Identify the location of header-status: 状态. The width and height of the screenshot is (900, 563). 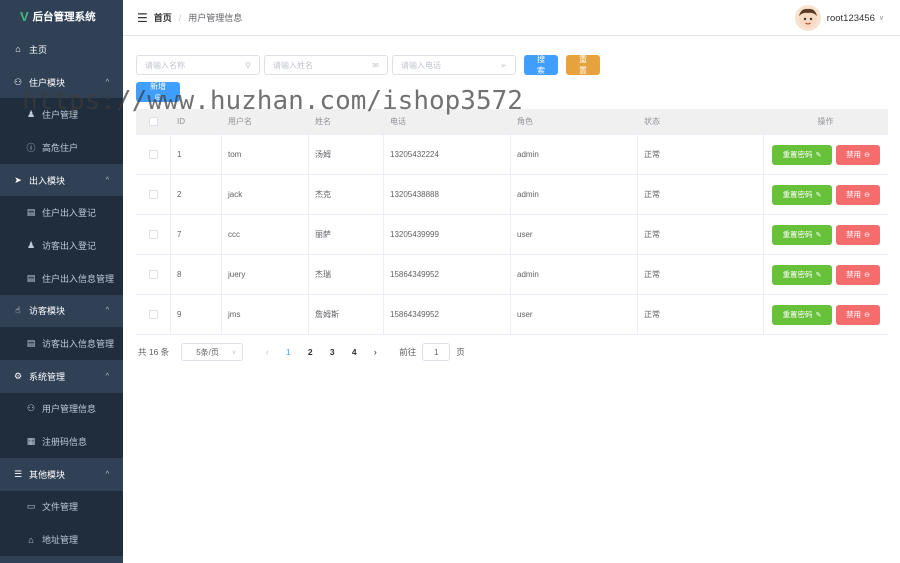
(652, 121).